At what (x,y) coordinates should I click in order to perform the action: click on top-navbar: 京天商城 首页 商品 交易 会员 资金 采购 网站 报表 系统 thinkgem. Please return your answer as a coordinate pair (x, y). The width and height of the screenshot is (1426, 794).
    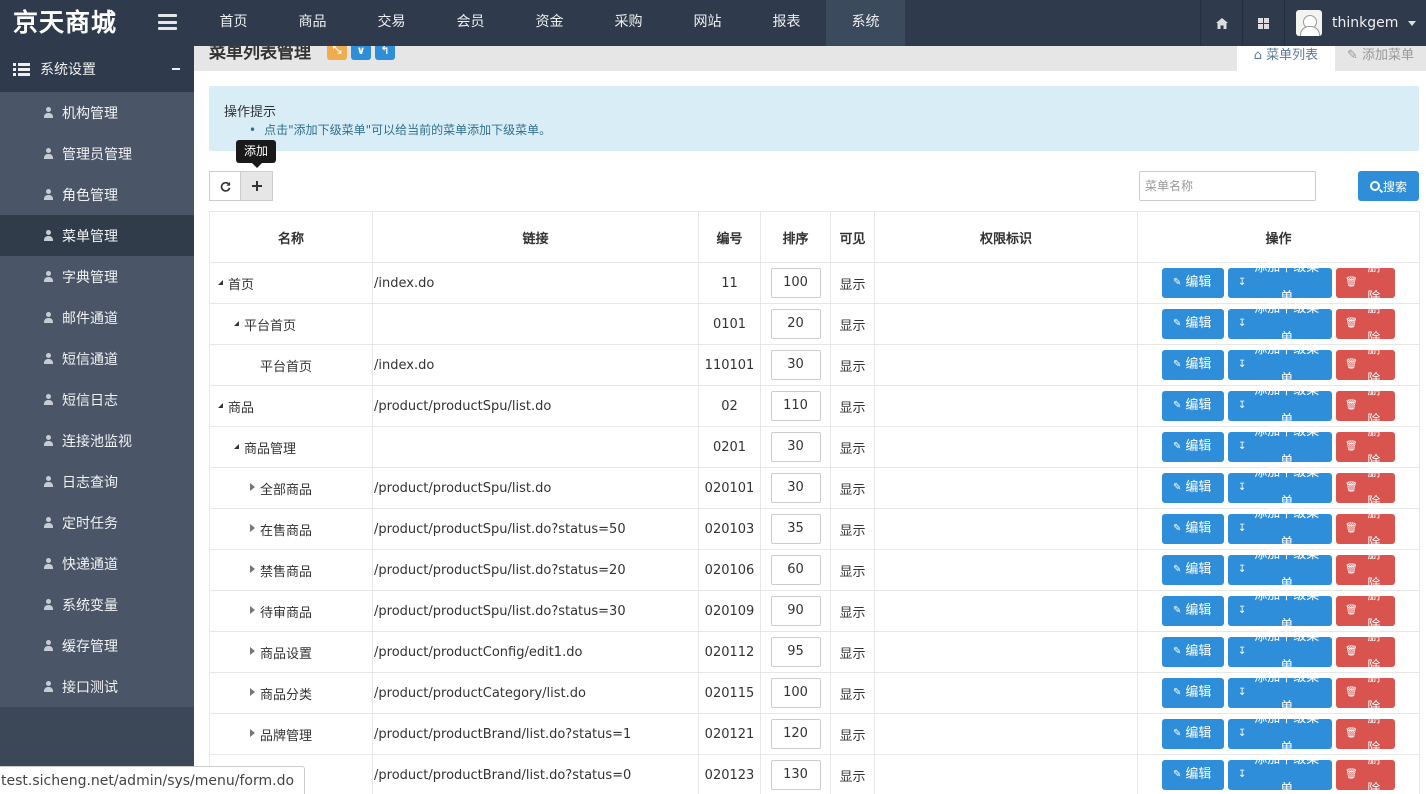
    Looking at the image, I should click on (713, 23).